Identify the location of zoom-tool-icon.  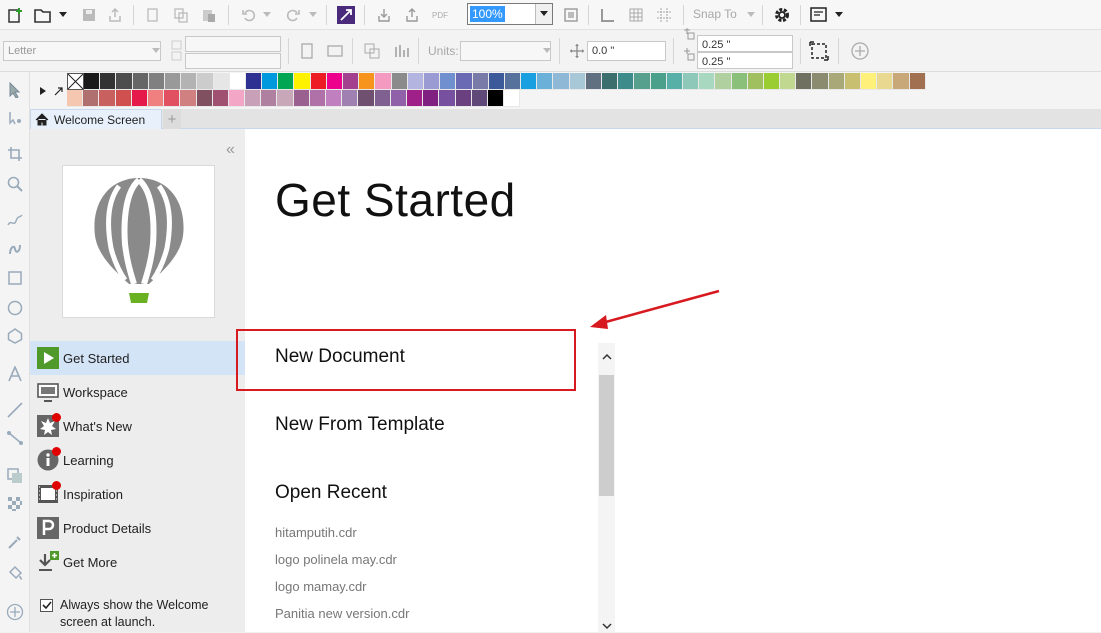
(15, 184).